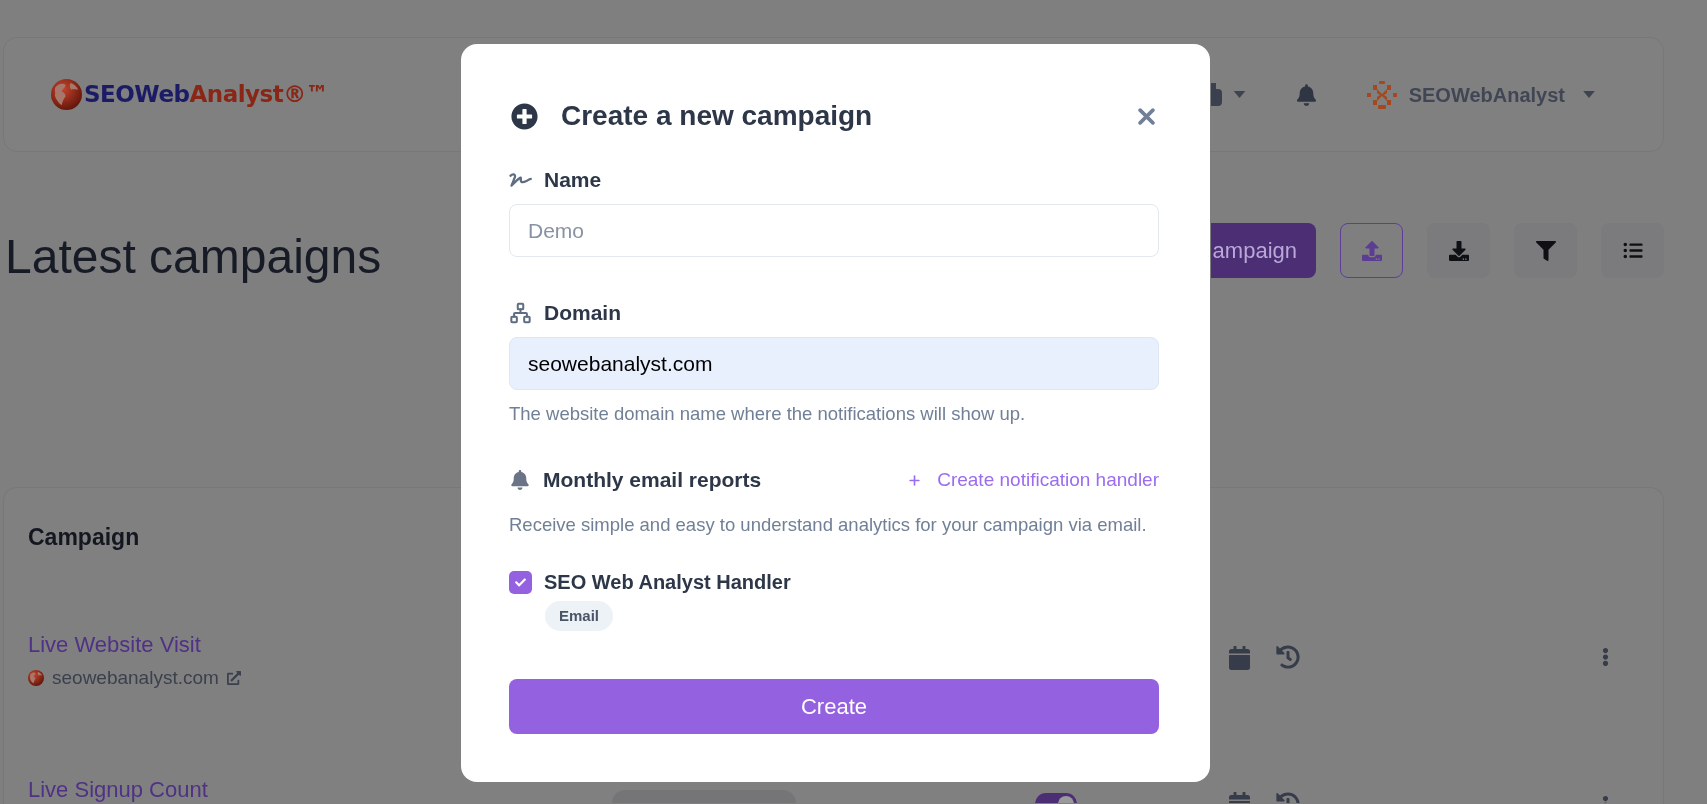 This screenshot has height=804, width=1707. I want to click on create-handler-link: Create notification handler, so click(1033, 480).